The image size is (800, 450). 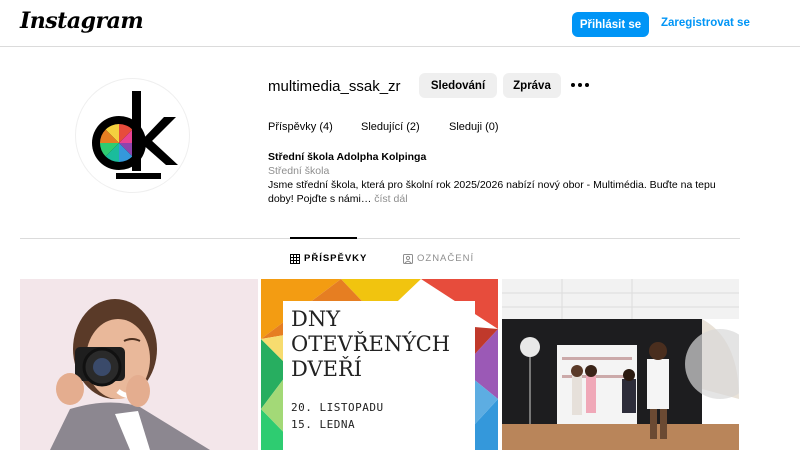 What do you see at coordinates (446, 258) in the screenshot?
I see `tab-tagged-label: OZNAČENÍ` at bounding box center [446, 258].